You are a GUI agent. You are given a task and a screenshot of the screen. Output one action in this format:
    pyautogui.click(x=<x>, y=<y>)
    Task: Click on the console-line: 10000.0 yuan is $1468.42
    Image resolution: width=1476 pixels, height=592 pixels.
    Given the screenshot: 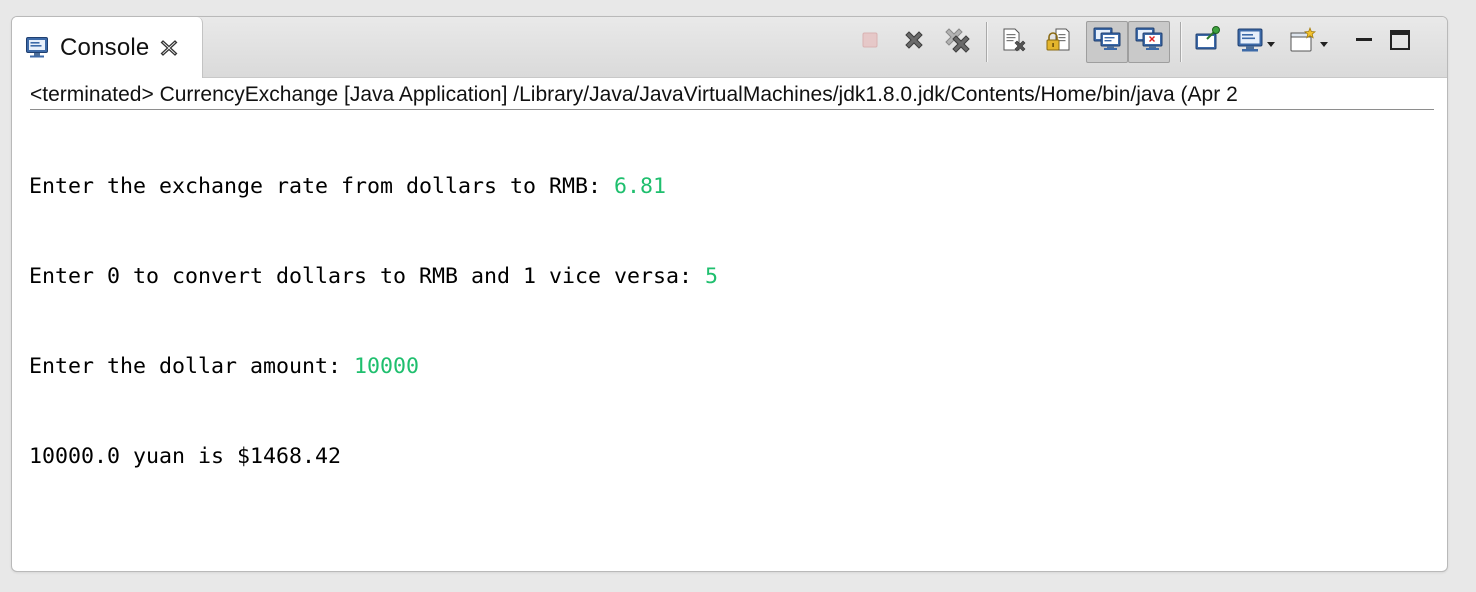 What is the action you would take?
    pyautogui.click(x=729, y=457)
    